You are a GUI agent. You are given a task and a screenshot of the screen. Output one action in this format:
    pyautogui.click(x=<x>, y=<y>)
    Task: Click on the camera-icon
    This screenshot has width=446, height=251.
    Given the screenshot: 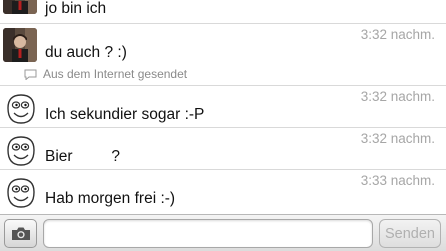 What is the action you would take?
    pyautogui.click(x=20, y=233)
    